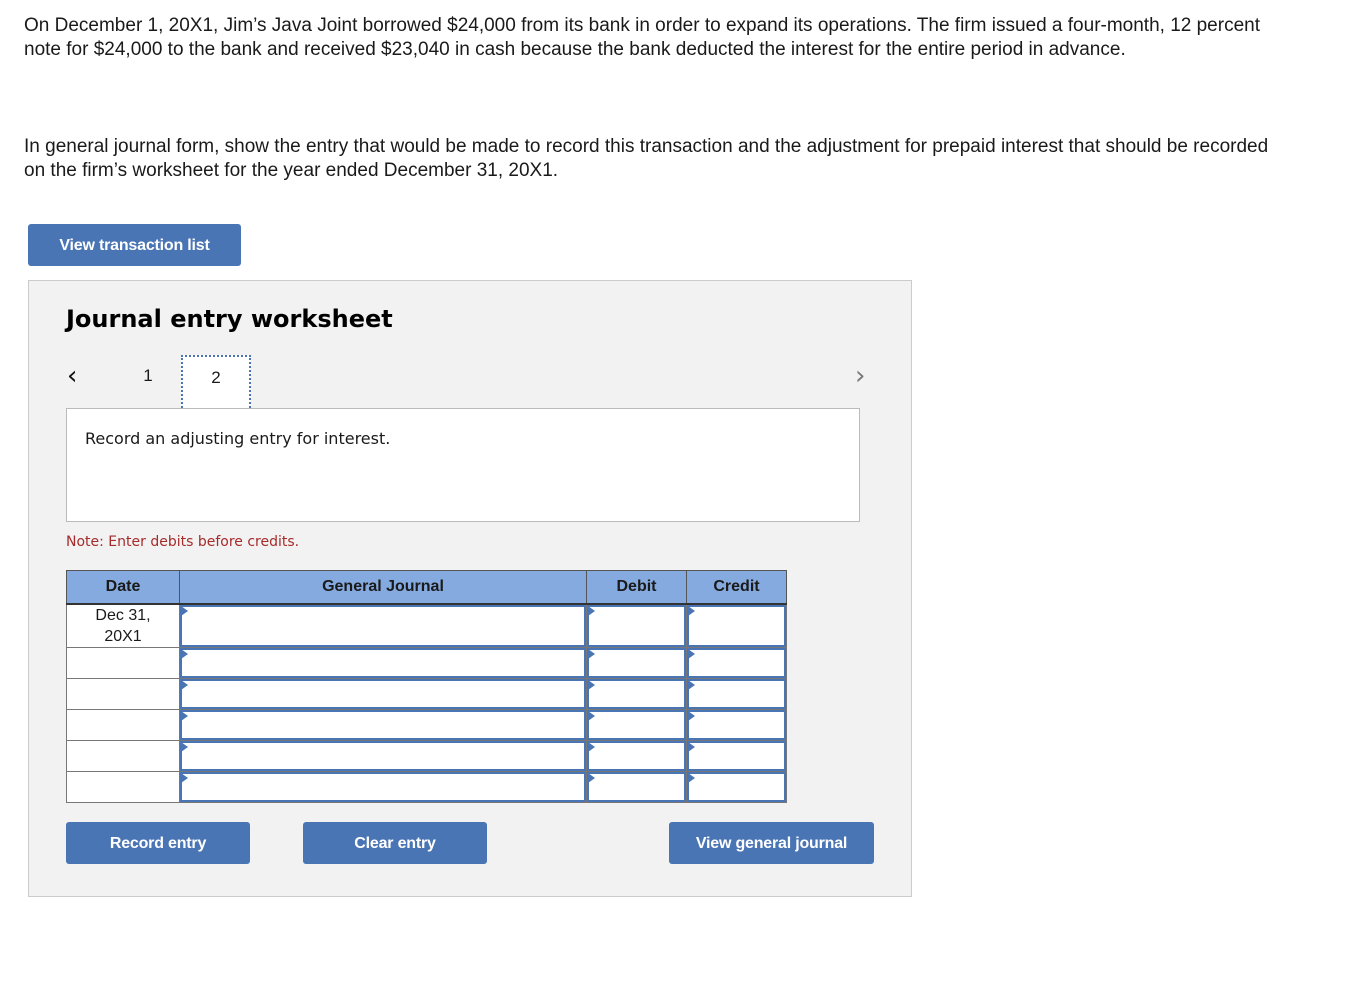 The height and width of the screenshot is (994, 1362). I want to click on instruction-box: Record an adjusting entry for interest., so click(463, 465).